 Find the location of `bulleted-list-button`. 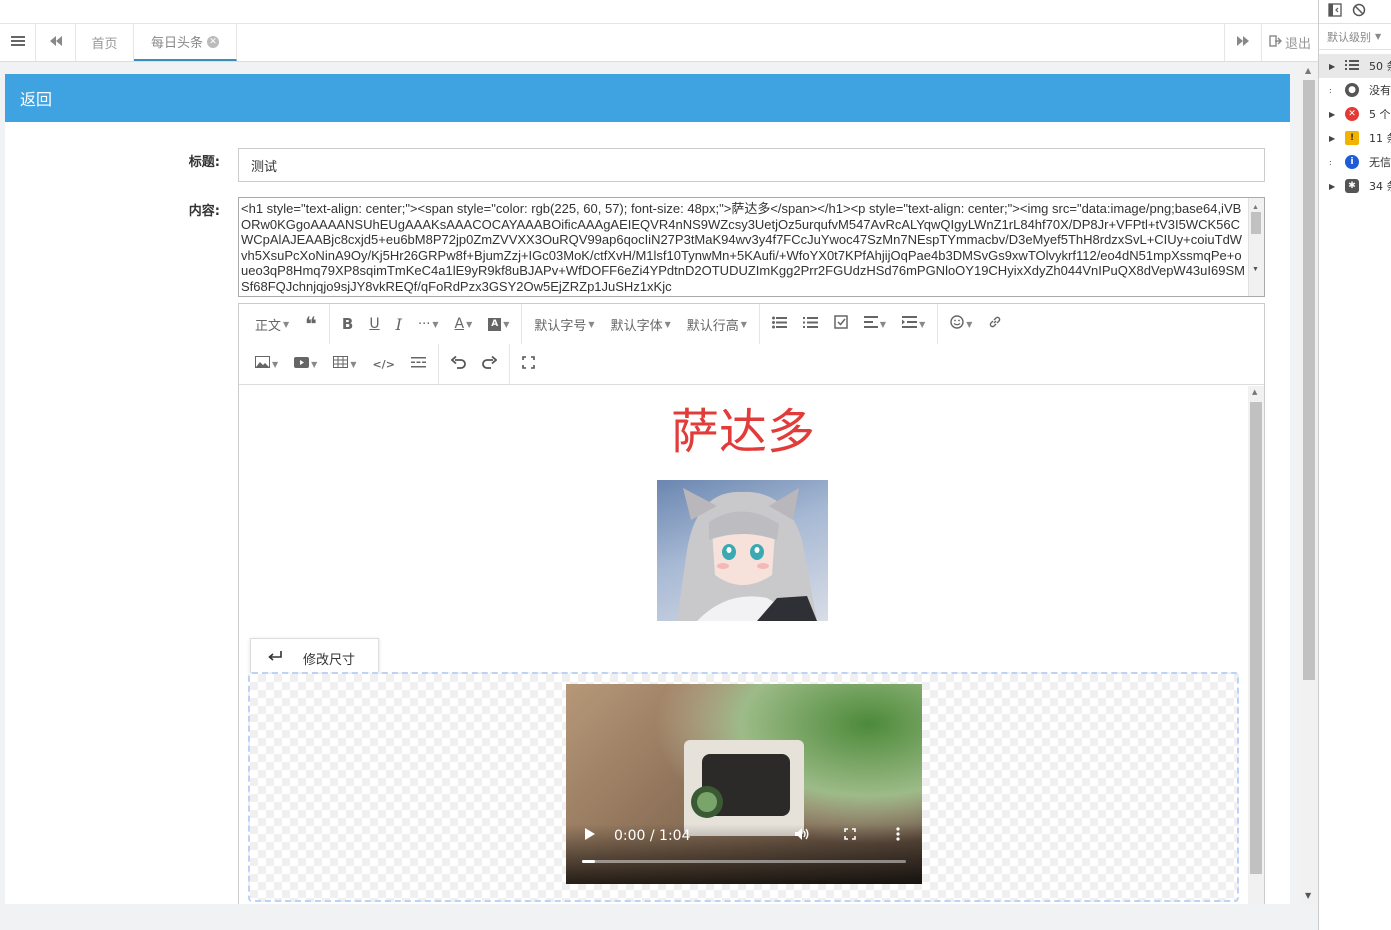

bulleted-list-button is located at coordinates (779, 324).